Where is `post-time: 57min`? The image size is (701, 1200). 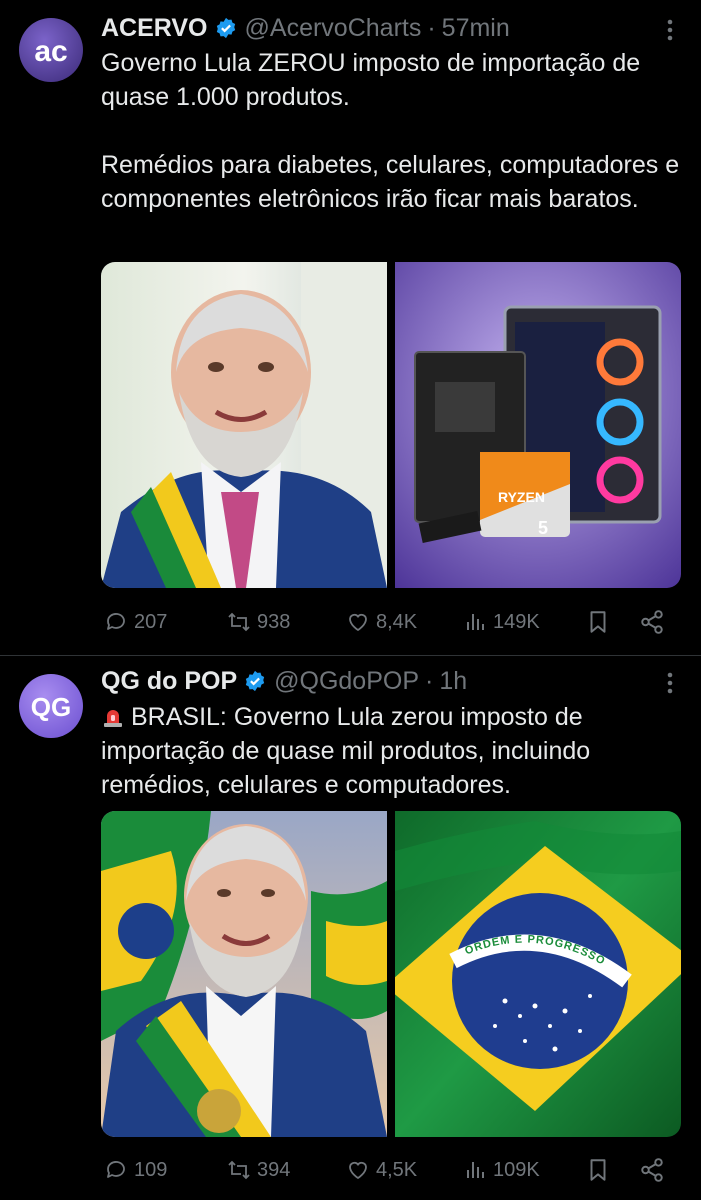
post-time: 57min is located at coordinates (476, 28).